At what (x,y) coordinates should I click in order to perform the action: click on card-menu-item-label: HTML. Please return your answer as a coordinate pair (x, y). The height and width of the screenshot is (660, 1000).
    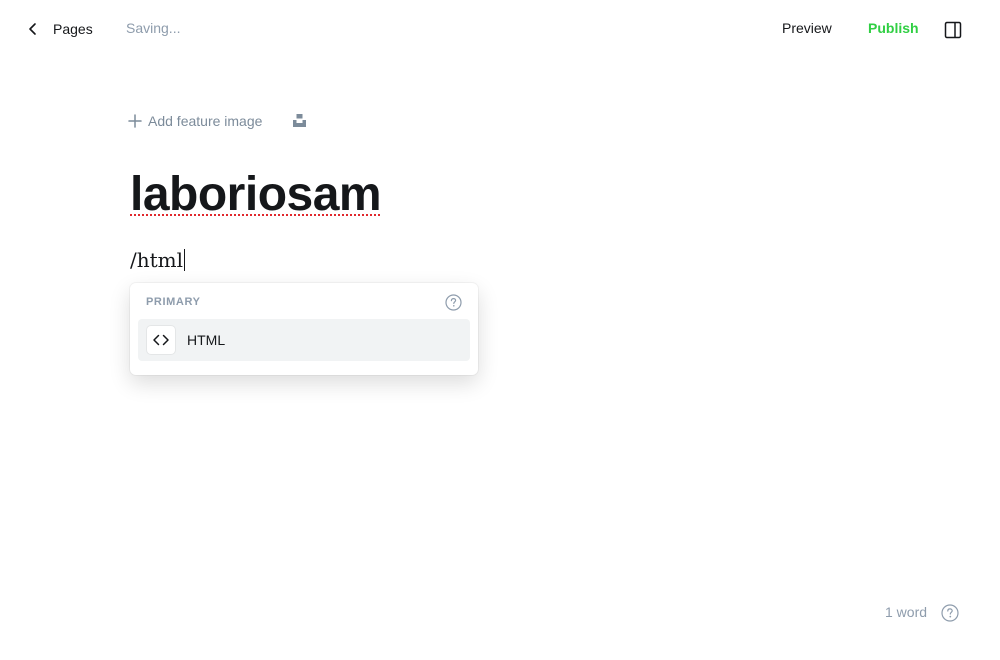
    Looking at the image, I should click on (206, 340).